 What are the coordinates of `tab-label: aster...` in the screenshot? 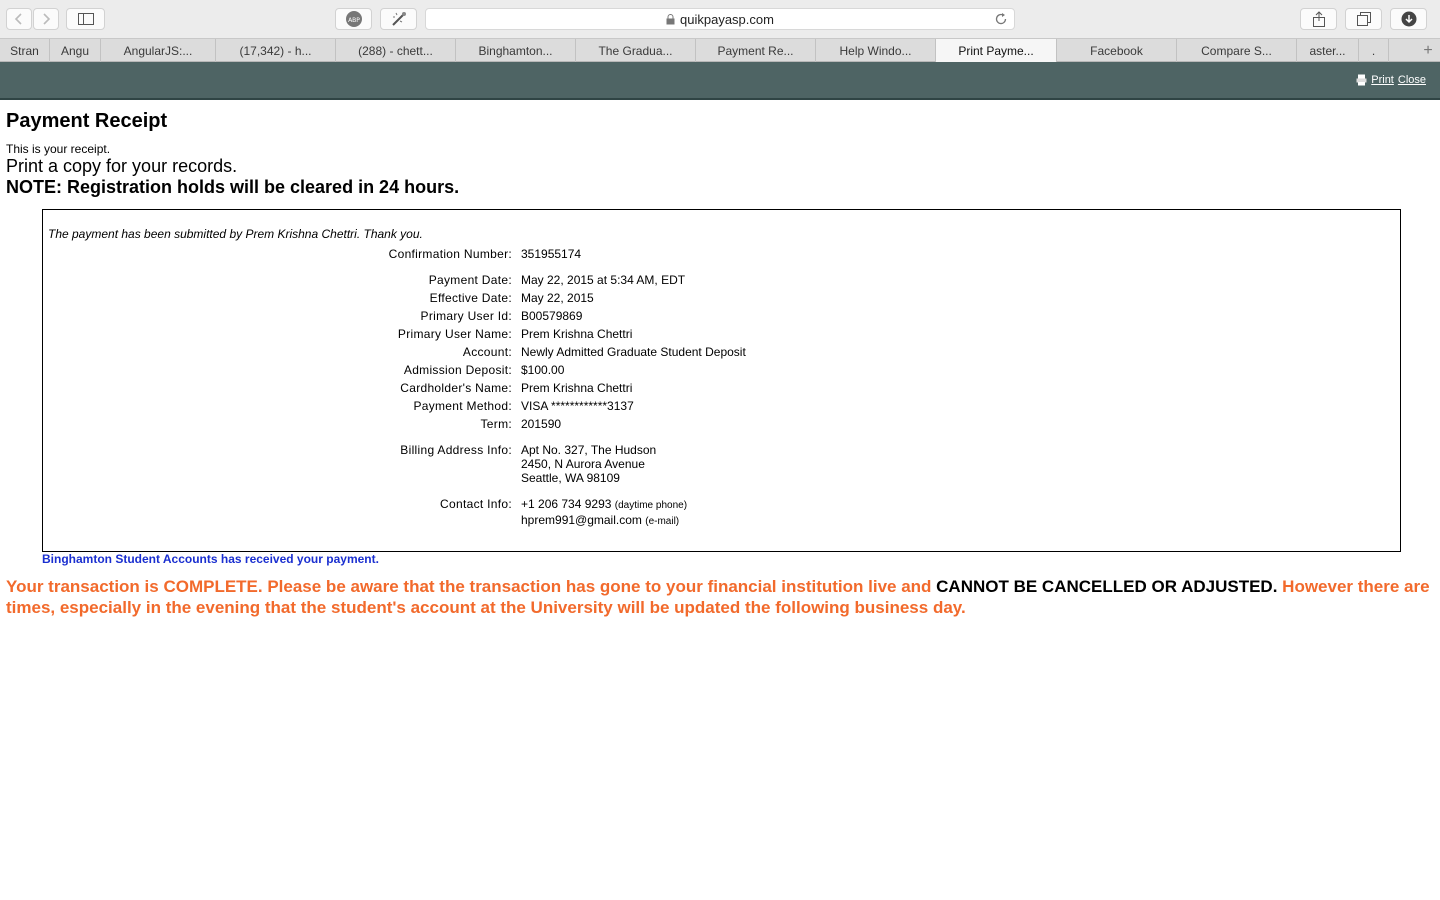 It's located at (1327, 50).